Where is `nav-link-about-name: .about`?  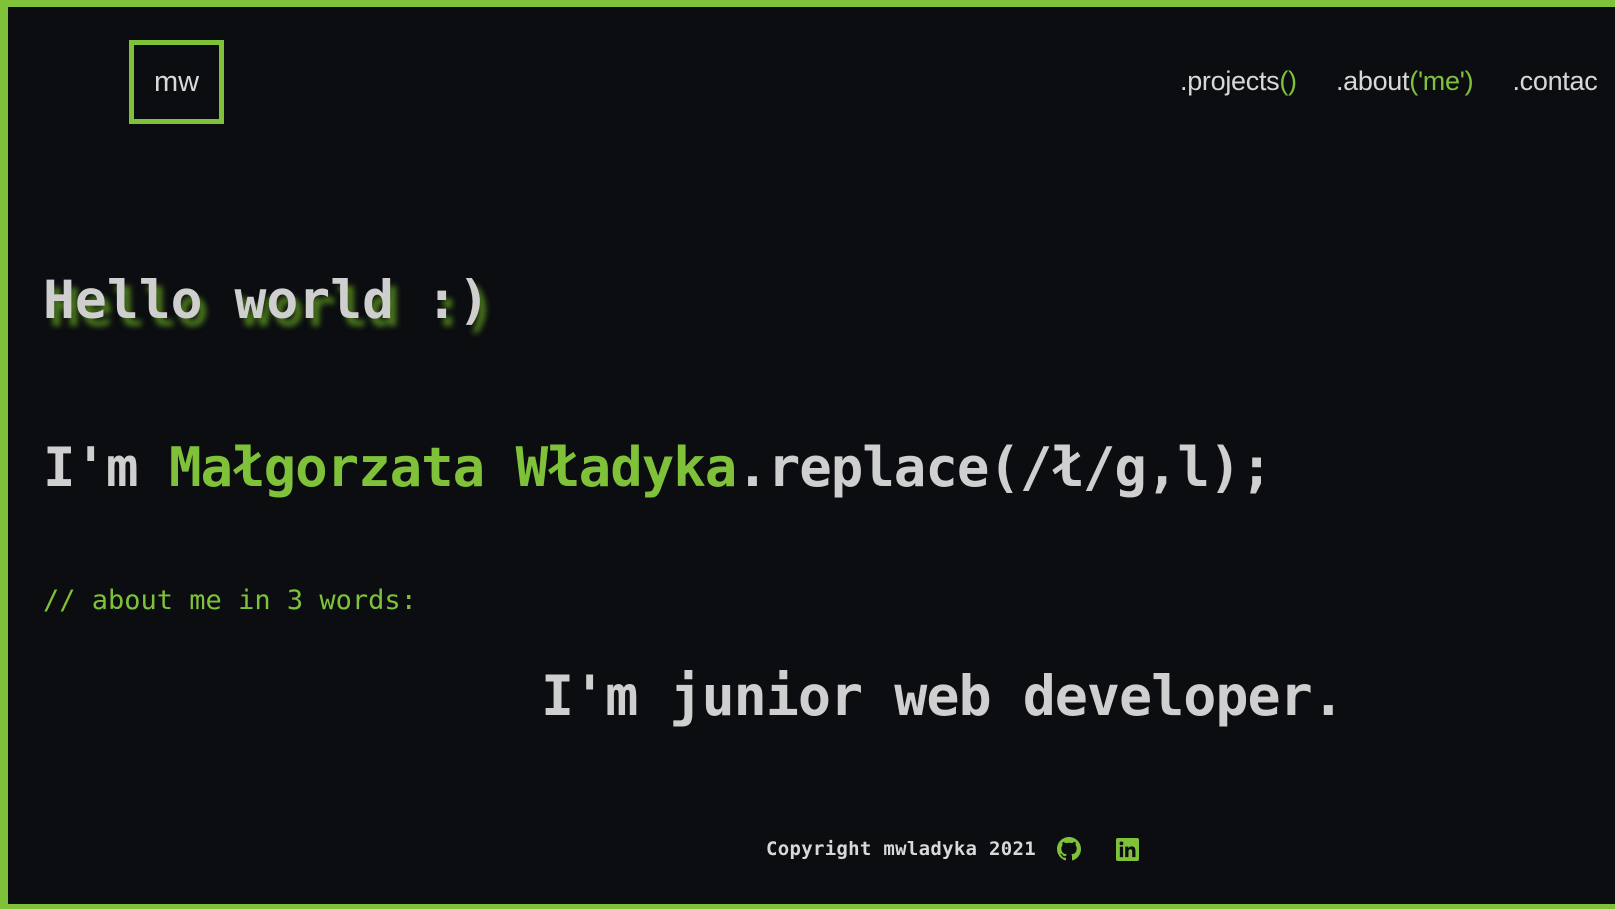 nav-link-about-name: .about is located at coordinates (1372, 81).